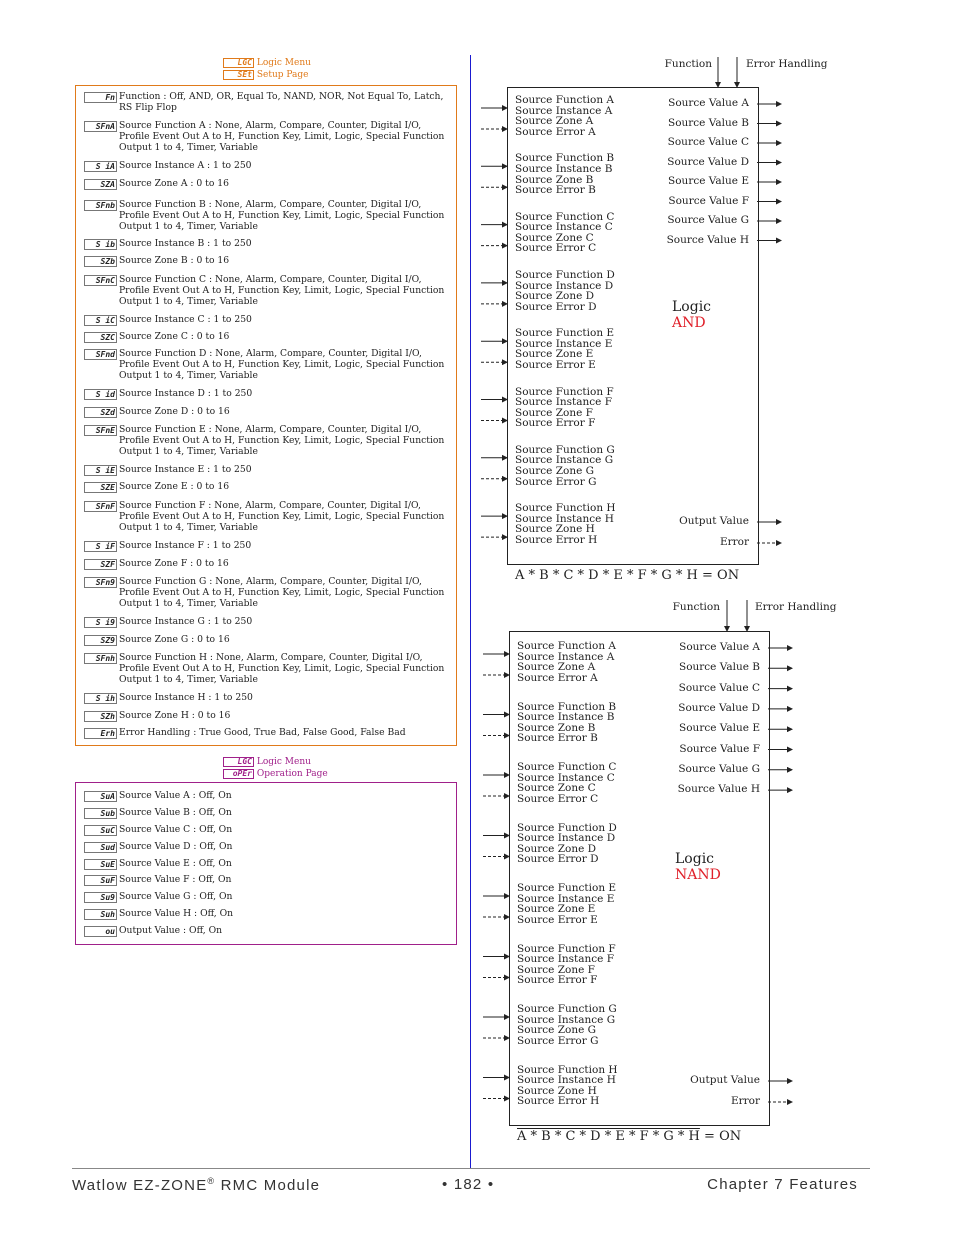  I want to click on footer-rule, so click(471, 1168).